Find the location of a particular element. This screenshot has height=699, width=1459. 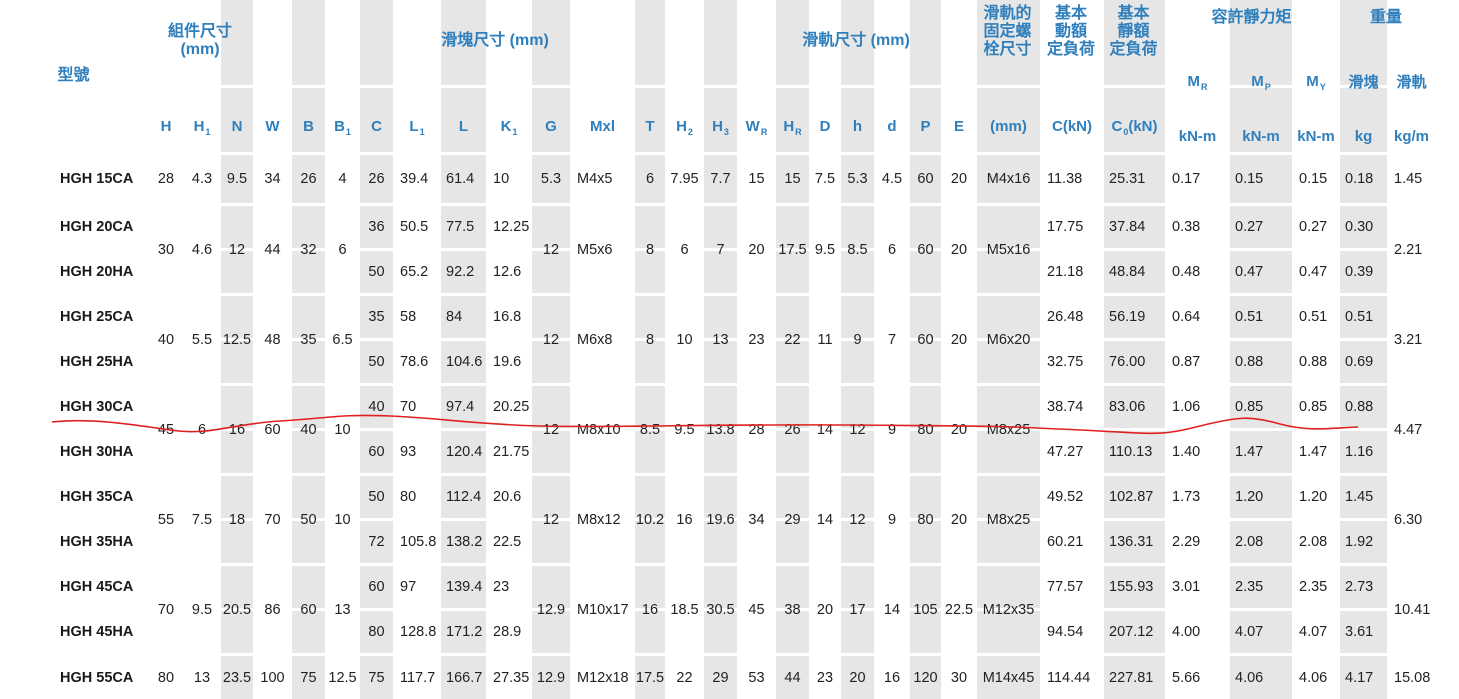

column-header: L is located at coordinates (463, 126).